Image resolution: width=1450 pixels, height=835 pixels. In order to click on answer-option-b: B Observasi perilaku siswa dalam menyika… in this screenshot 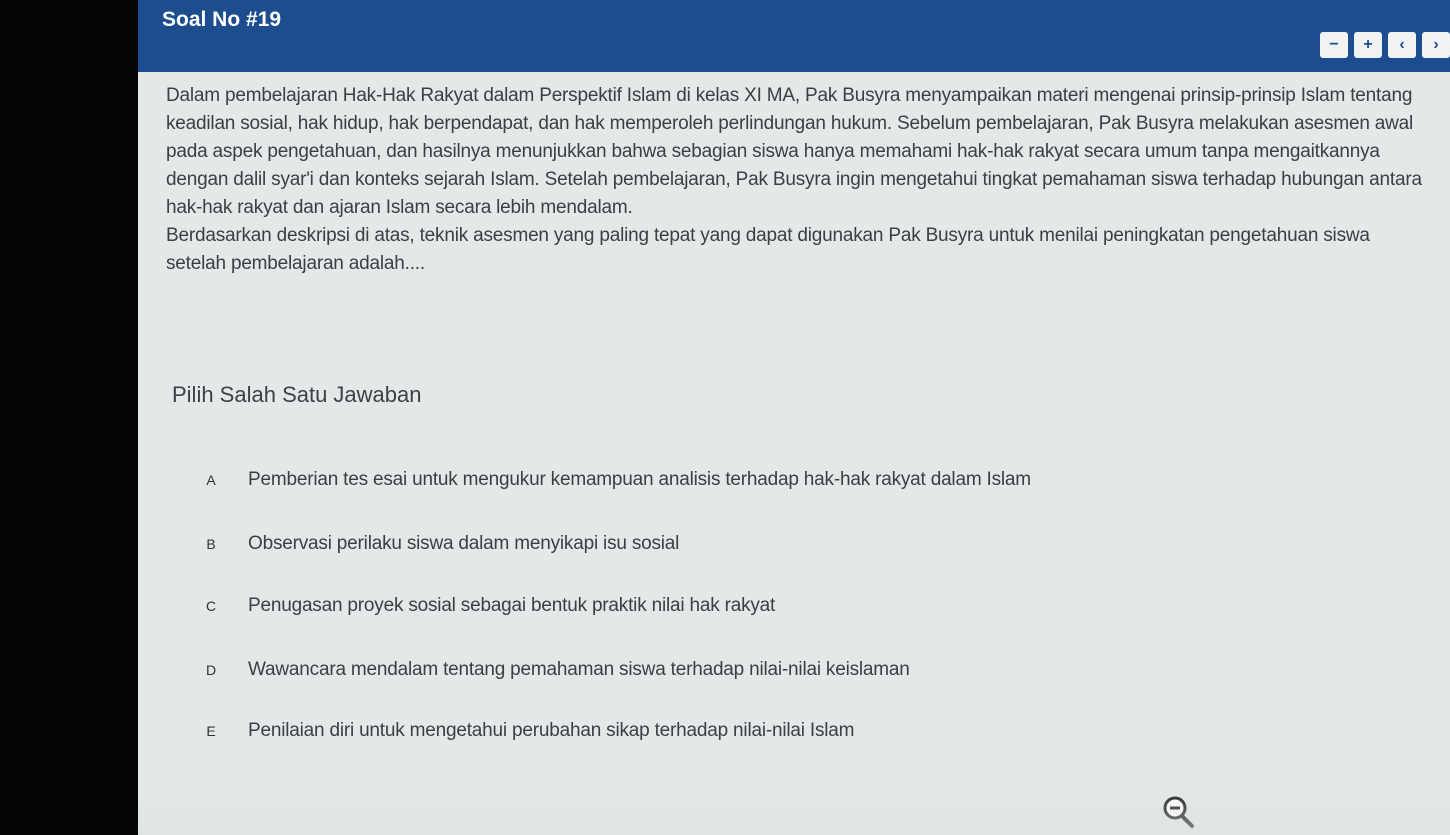, I will do `click(436, 544)`.